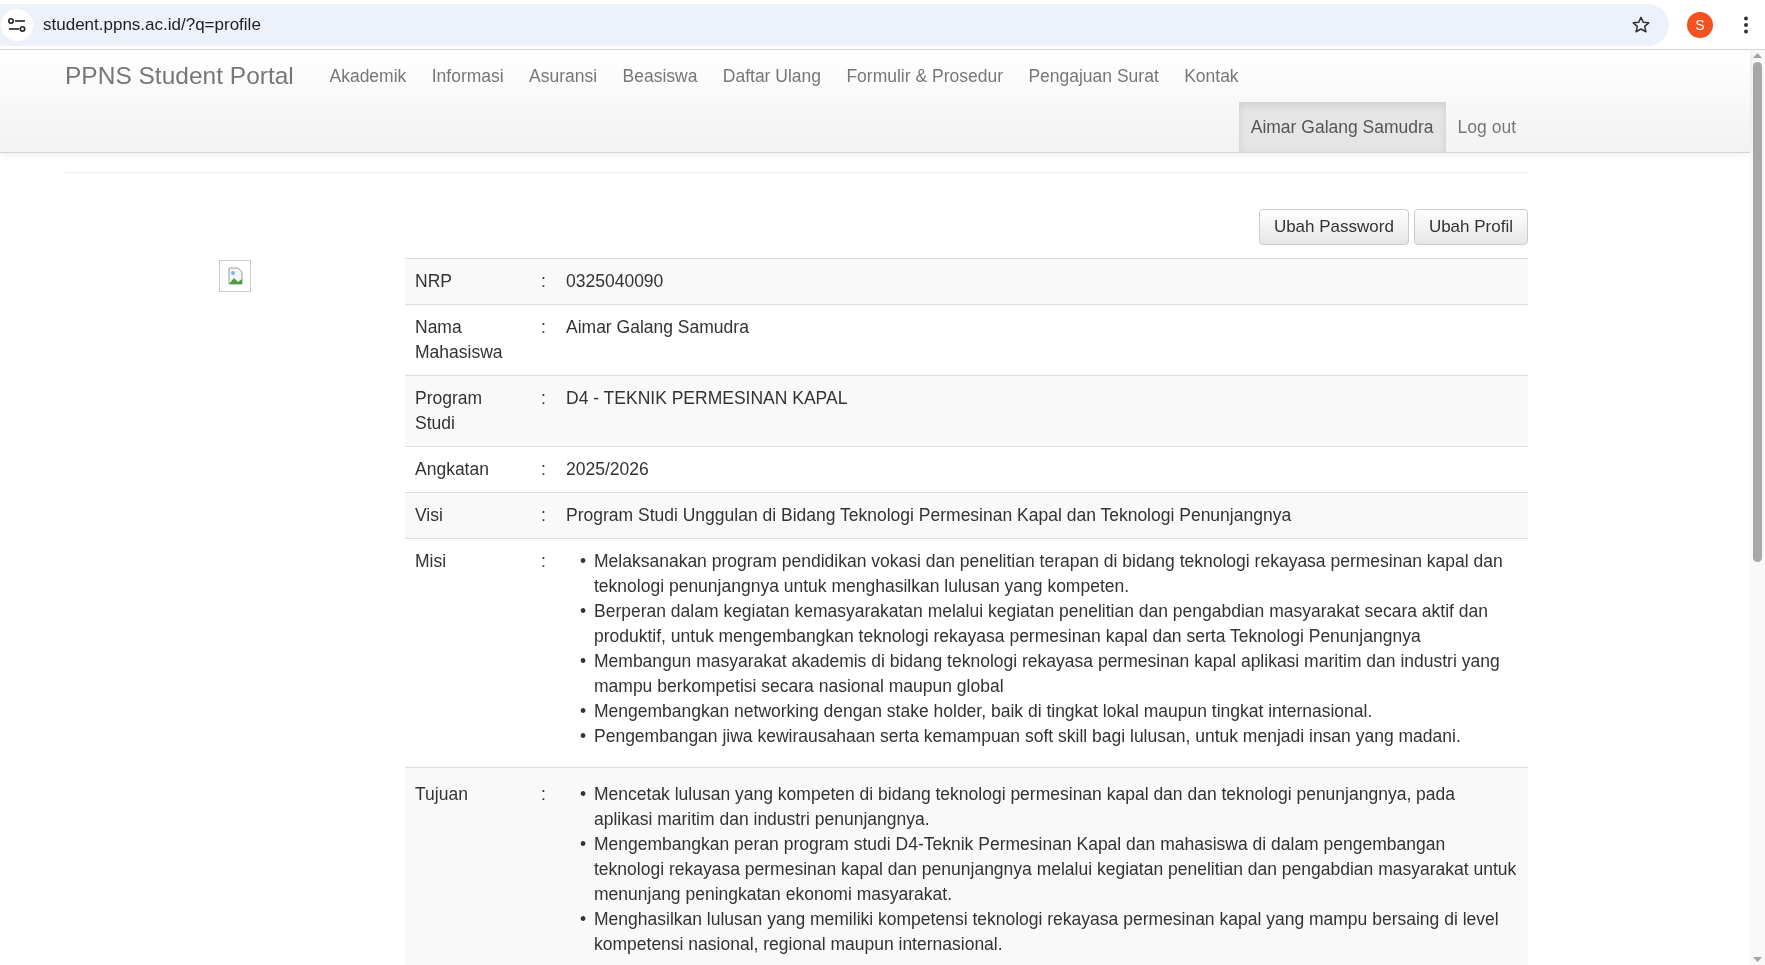 Image resolution: width=1765 pixels, height=965 pixels. I want to click on field-label: NRP, so click(468, 281).